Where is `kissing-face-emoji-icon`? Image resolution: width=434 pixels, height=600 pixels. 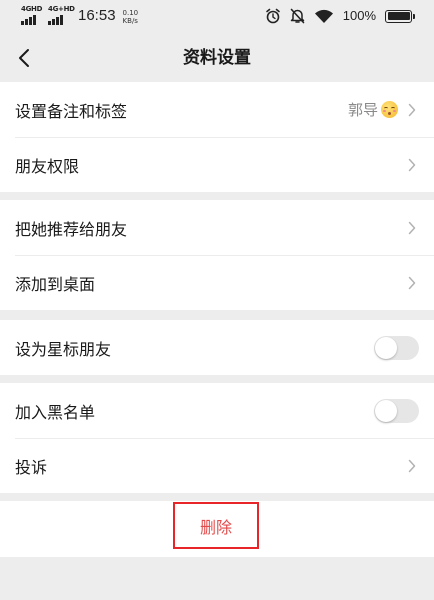 kissing-face-emoji-icon is located at coordinates (389, 109).